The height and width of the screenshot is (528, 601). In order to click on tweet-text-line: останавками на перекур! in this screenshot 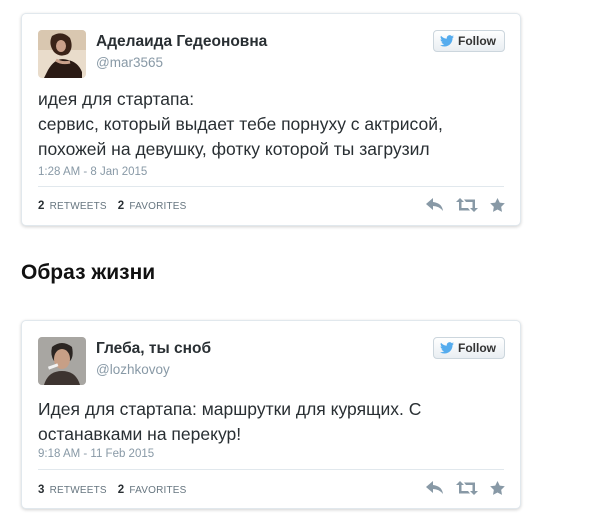, I will do `click(140, 434)`.